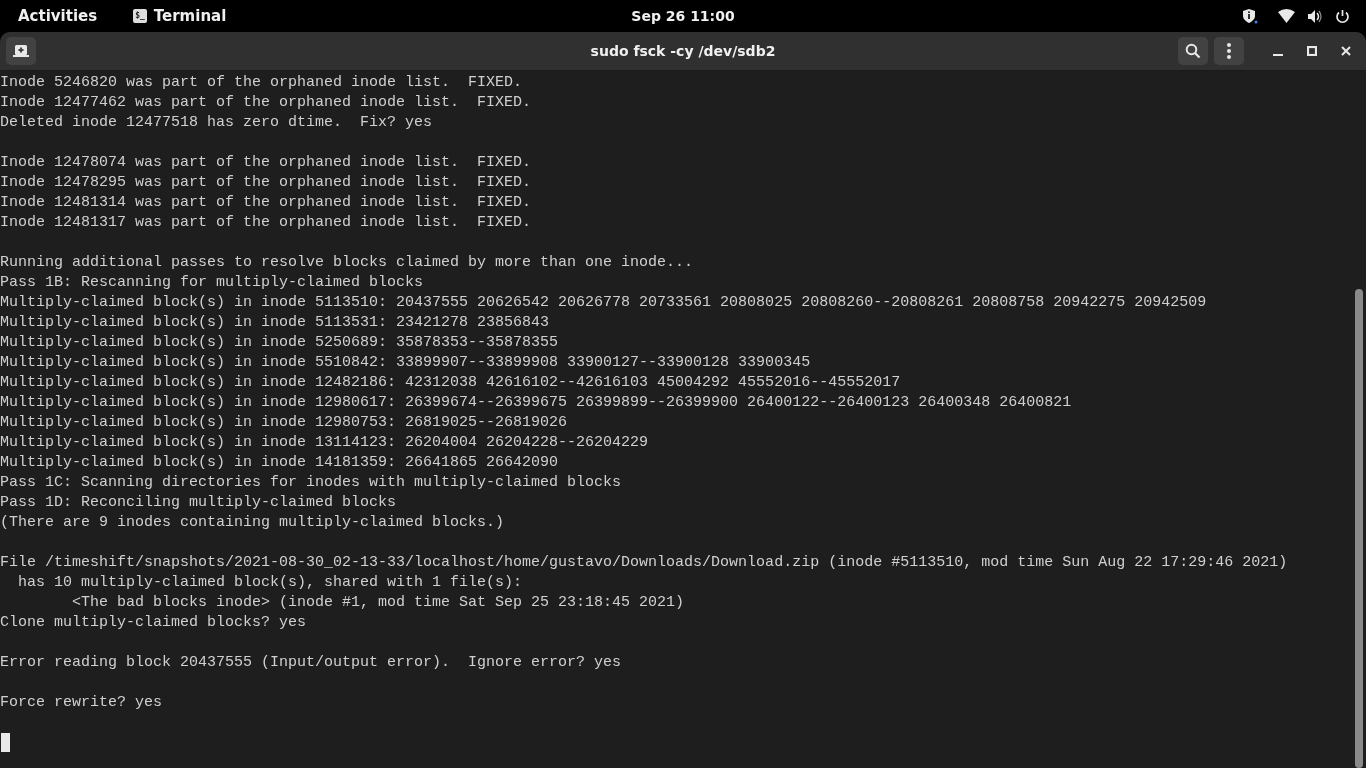 The height and width of the screenshot is (768, 1366). I want to click on terminal-line: Inode 5246820 was part of the orphaned inode list. FIXED., so click(262, 83).